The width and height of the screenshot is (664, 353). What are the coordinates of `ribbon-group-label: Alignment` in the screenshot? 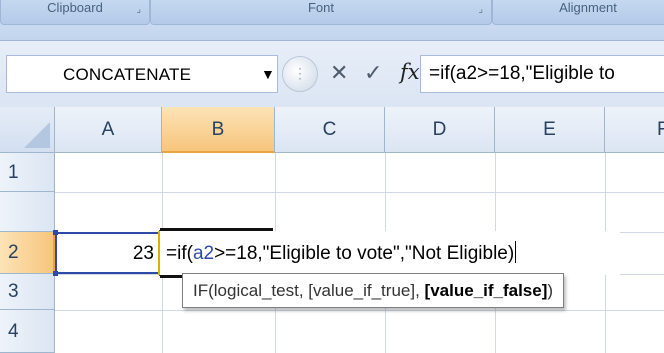 It's located at (588, 7).